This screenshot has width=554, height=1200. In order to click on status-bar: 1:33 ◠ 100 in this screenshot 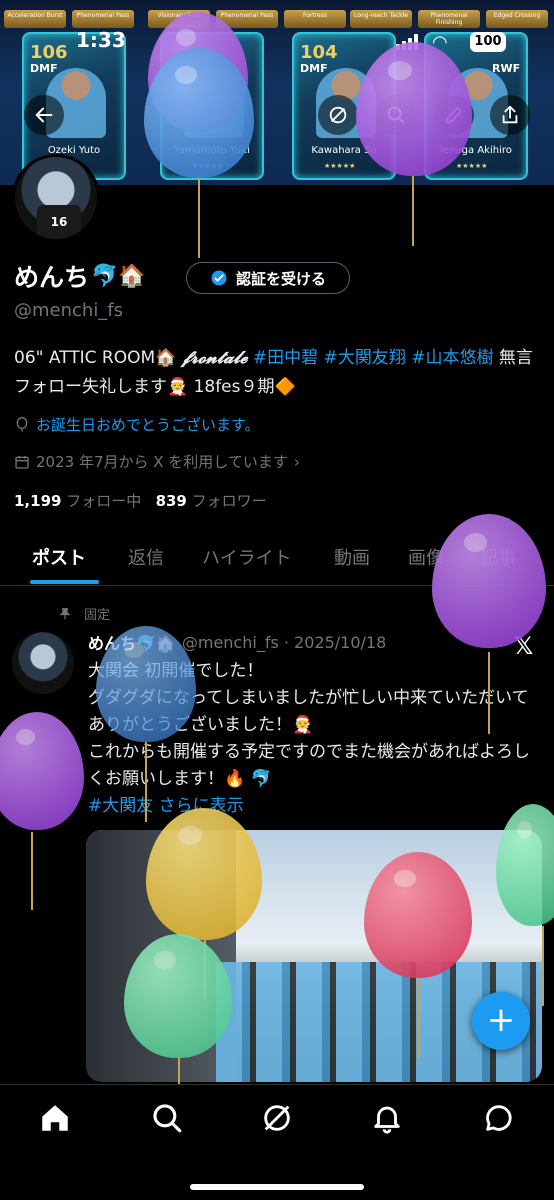, I will do `click(277, 43)`.